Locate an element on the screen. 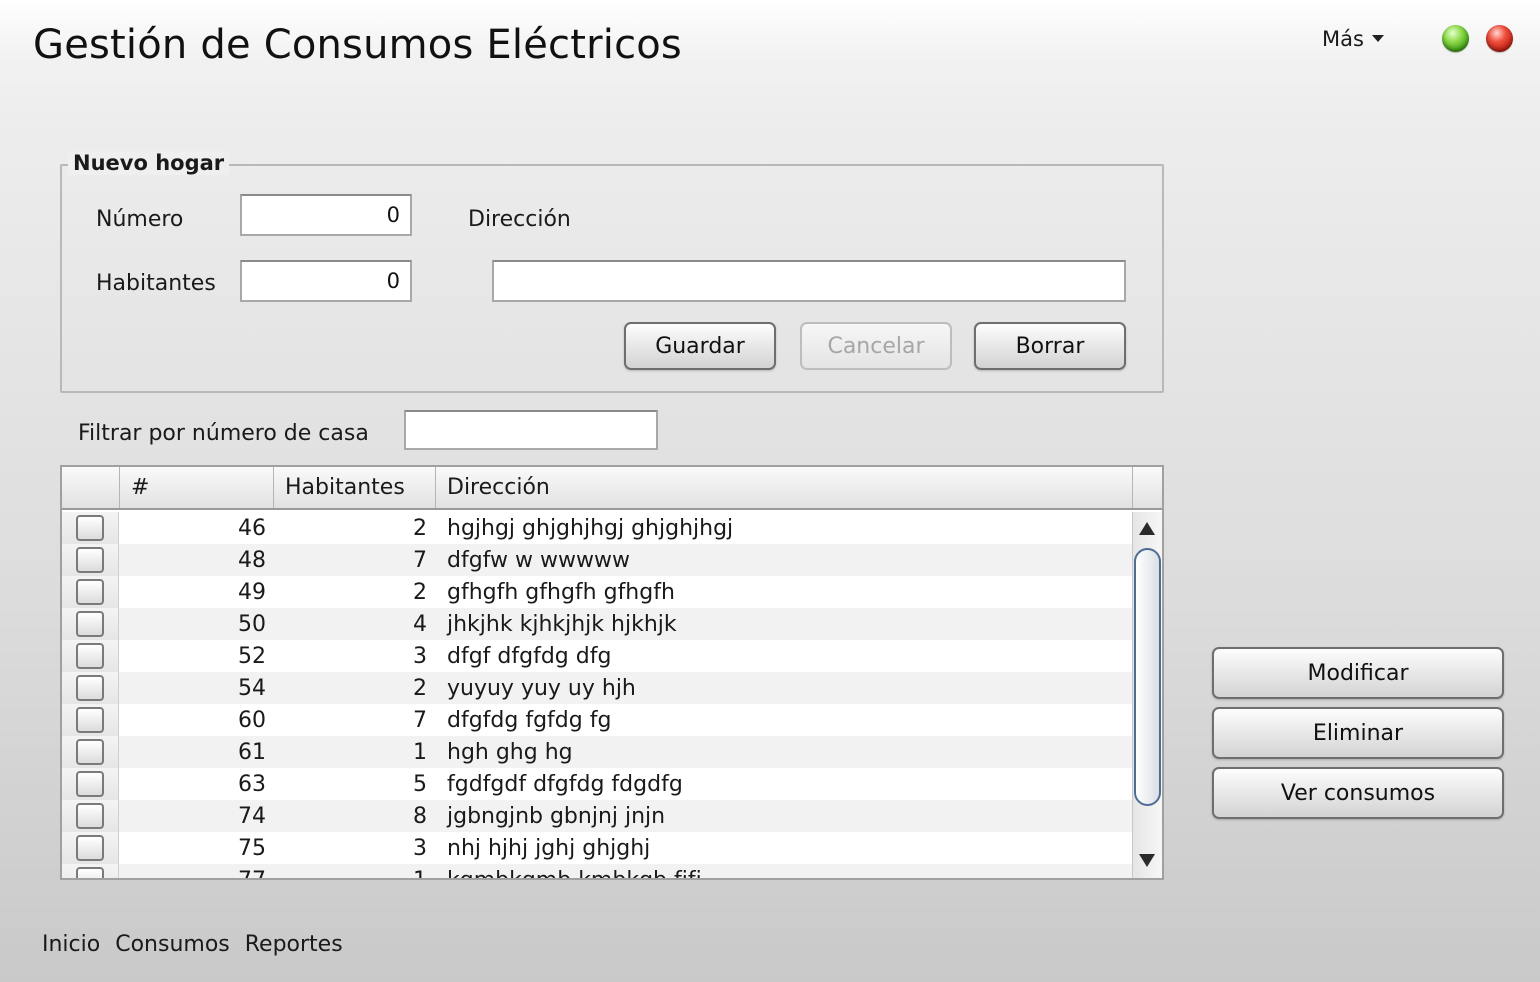 The height and width of the screenshot is (982, 1540). cell-habitantes: 1 is located at coordinates (350, 871).